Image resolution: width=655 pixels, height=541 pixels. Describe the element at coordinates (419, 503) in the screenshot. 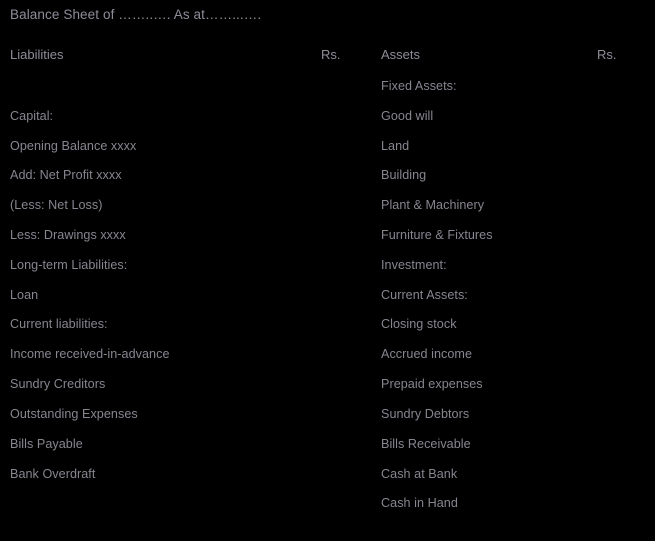

I see `asset-line-item: Cash in Hand` at that location.